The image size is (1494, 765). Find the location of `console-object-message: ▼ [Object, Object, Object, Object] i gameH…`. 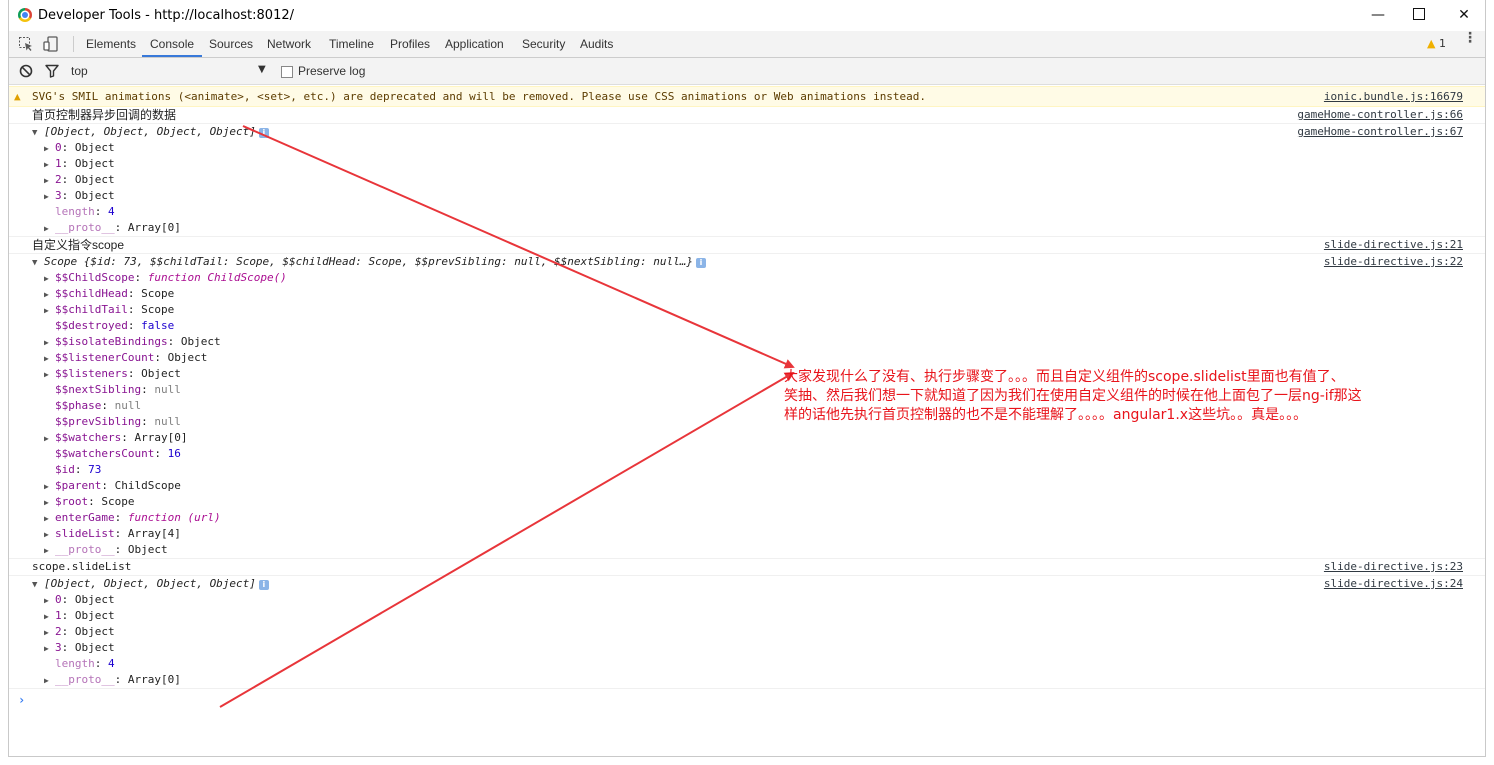

console-object-message: ▼ [Object, Object, Object, Object] i gameH… is located at coordinates (747, 180).